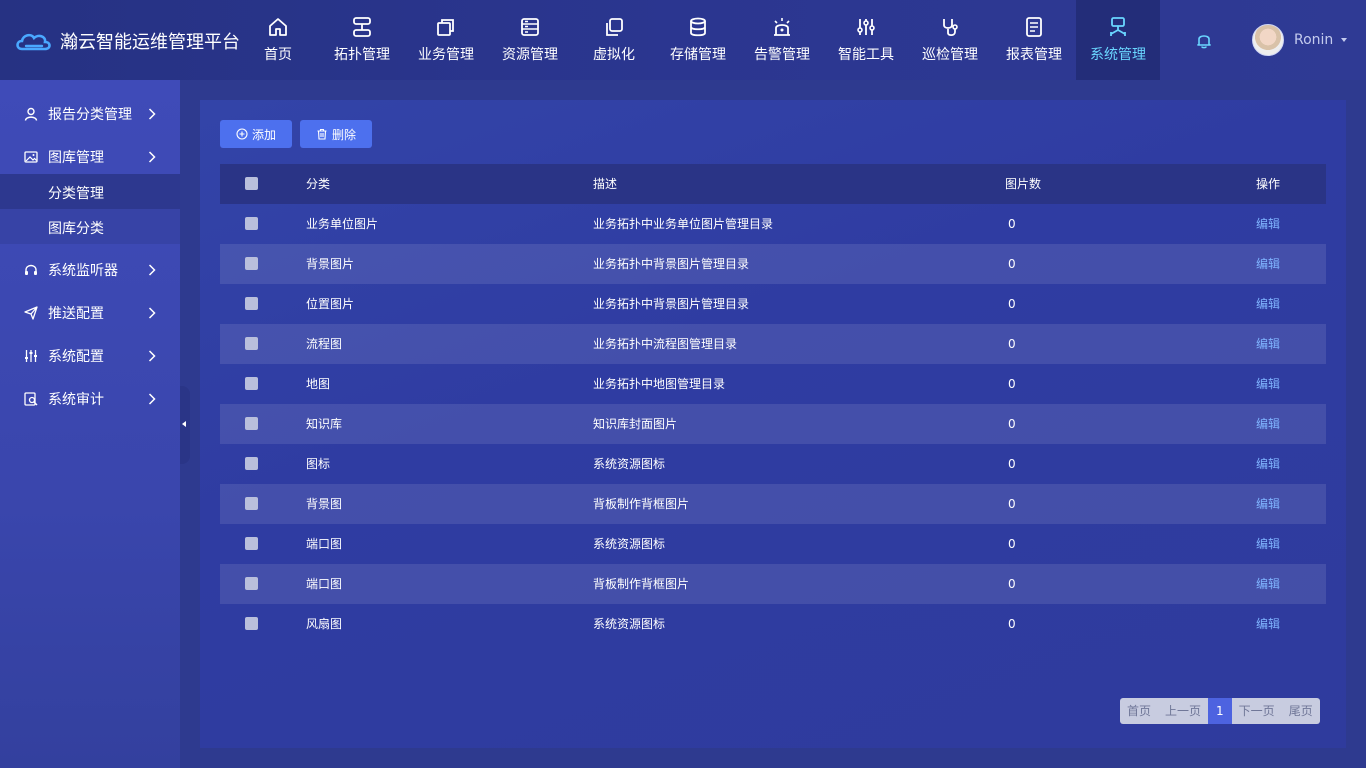 The height and width of the screenshot is (768, 1366). What do you see at coordinates (782, 55) in the screenshot?
I see `nav-label: 告警管理` at bounding box center [782, 55].